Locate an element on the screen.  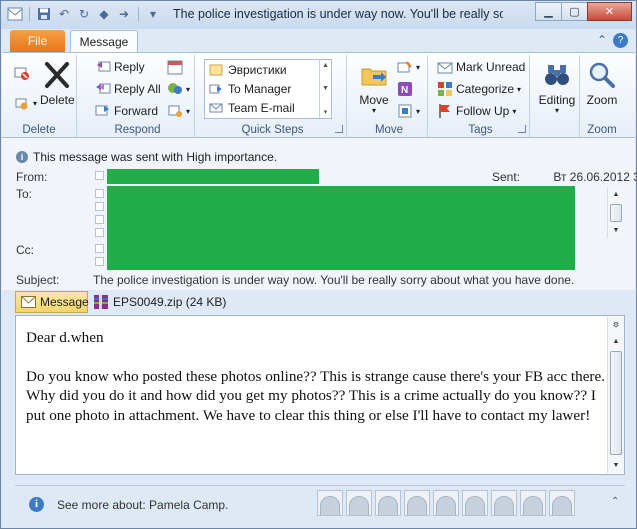
customize-toolbar-icon: ▾ is located at coordinates (153, 14).